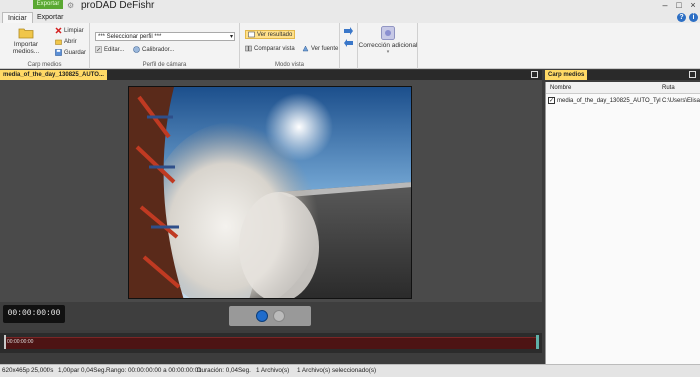 The height and width of the screenshot is (377, 700). Describe the element at coordinates (350, 6) in the screenshot. I see `title-bar: Exportar ⚙ proDAD DeFishr – □ ×` at that location.